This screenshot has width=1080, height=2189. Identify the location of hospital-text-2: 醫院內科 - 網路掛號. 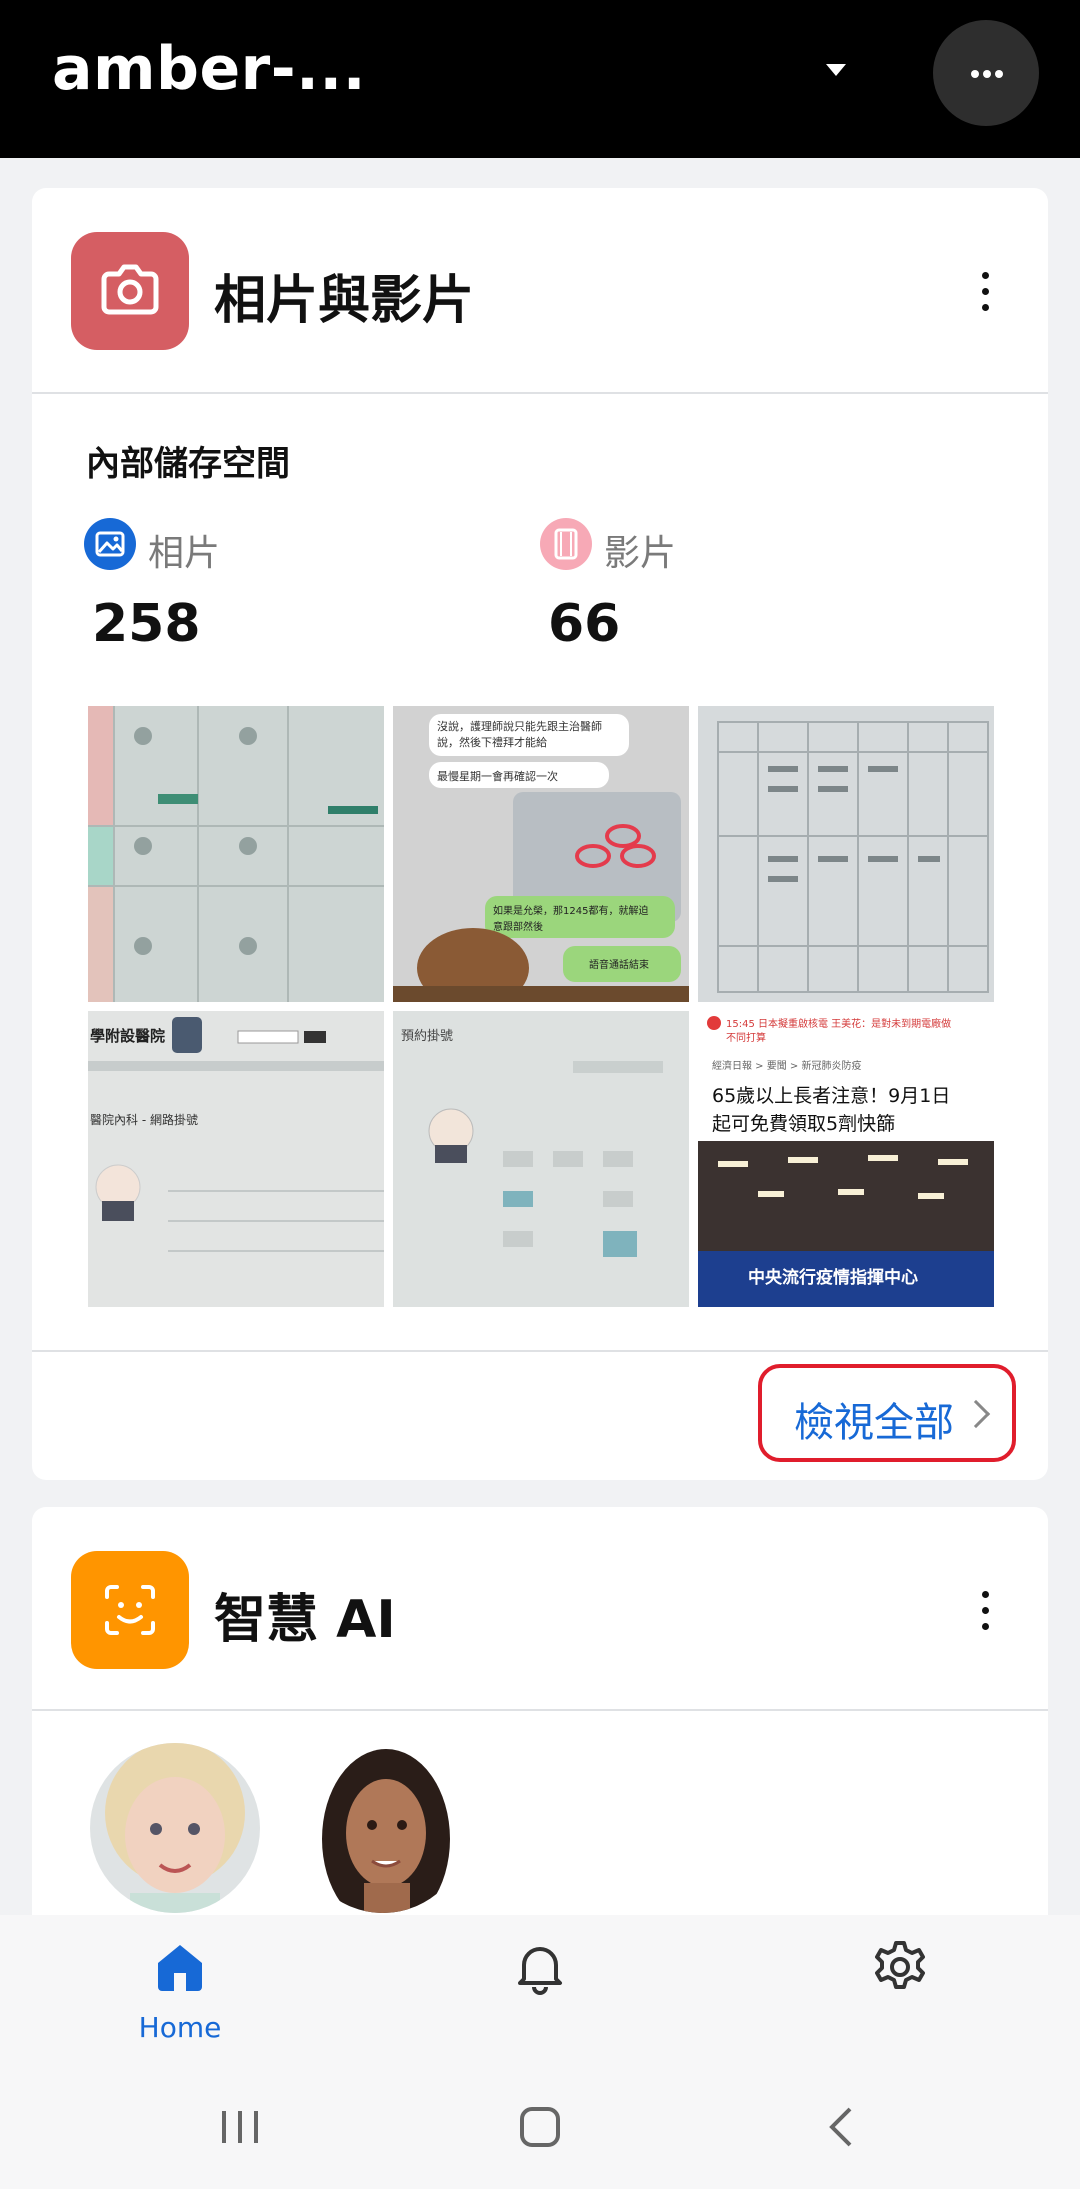
(144, 1120).